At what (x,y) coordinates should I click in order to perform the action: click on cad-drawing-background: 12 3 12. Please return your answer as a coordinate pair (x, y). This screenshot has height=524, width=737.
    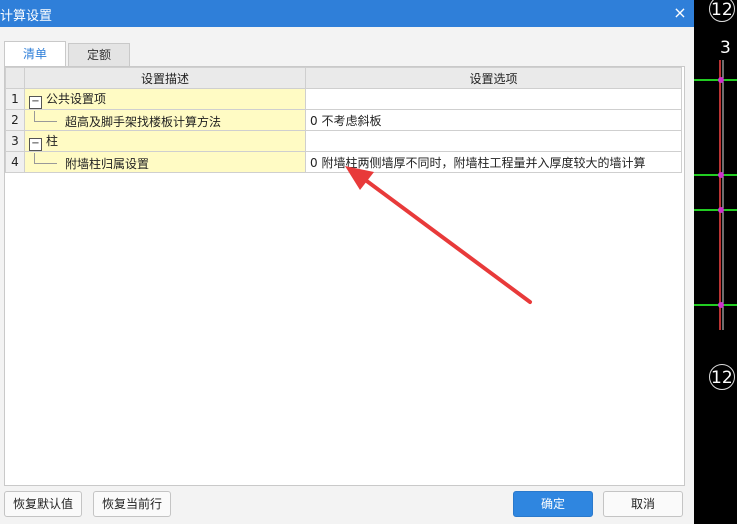
    Looking at the image, I should click on (715, 262).